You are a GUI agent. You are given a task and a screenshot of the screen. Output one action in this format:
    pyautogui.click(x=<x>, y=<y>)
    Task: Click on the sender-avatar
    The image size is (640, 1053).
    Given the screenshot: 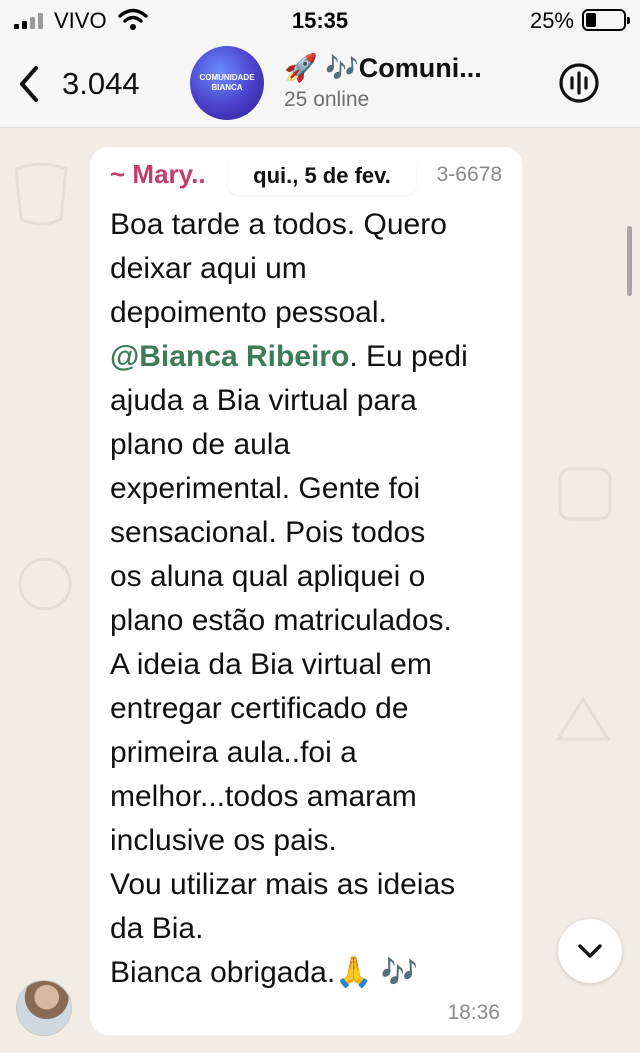 What is the action you would take?
    pyautogui.click(x=44, y=1008)
    